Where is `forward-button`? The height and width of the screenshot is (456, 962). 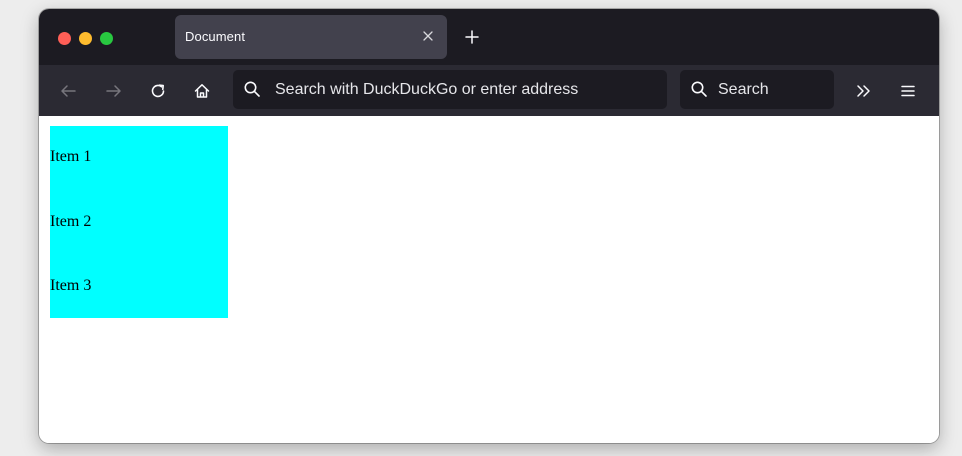
forward-button is located at coordinates (114, 91).